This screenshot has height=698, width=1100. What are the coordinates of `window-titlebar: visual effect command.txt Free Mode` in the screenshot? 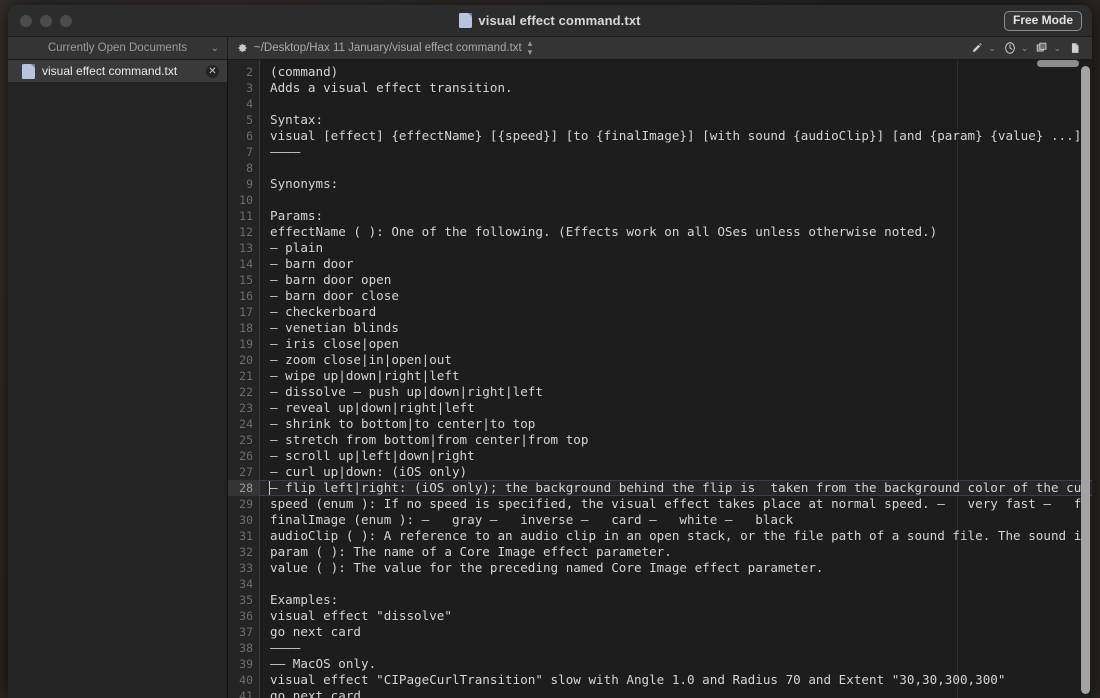 It's located at (550, 21).